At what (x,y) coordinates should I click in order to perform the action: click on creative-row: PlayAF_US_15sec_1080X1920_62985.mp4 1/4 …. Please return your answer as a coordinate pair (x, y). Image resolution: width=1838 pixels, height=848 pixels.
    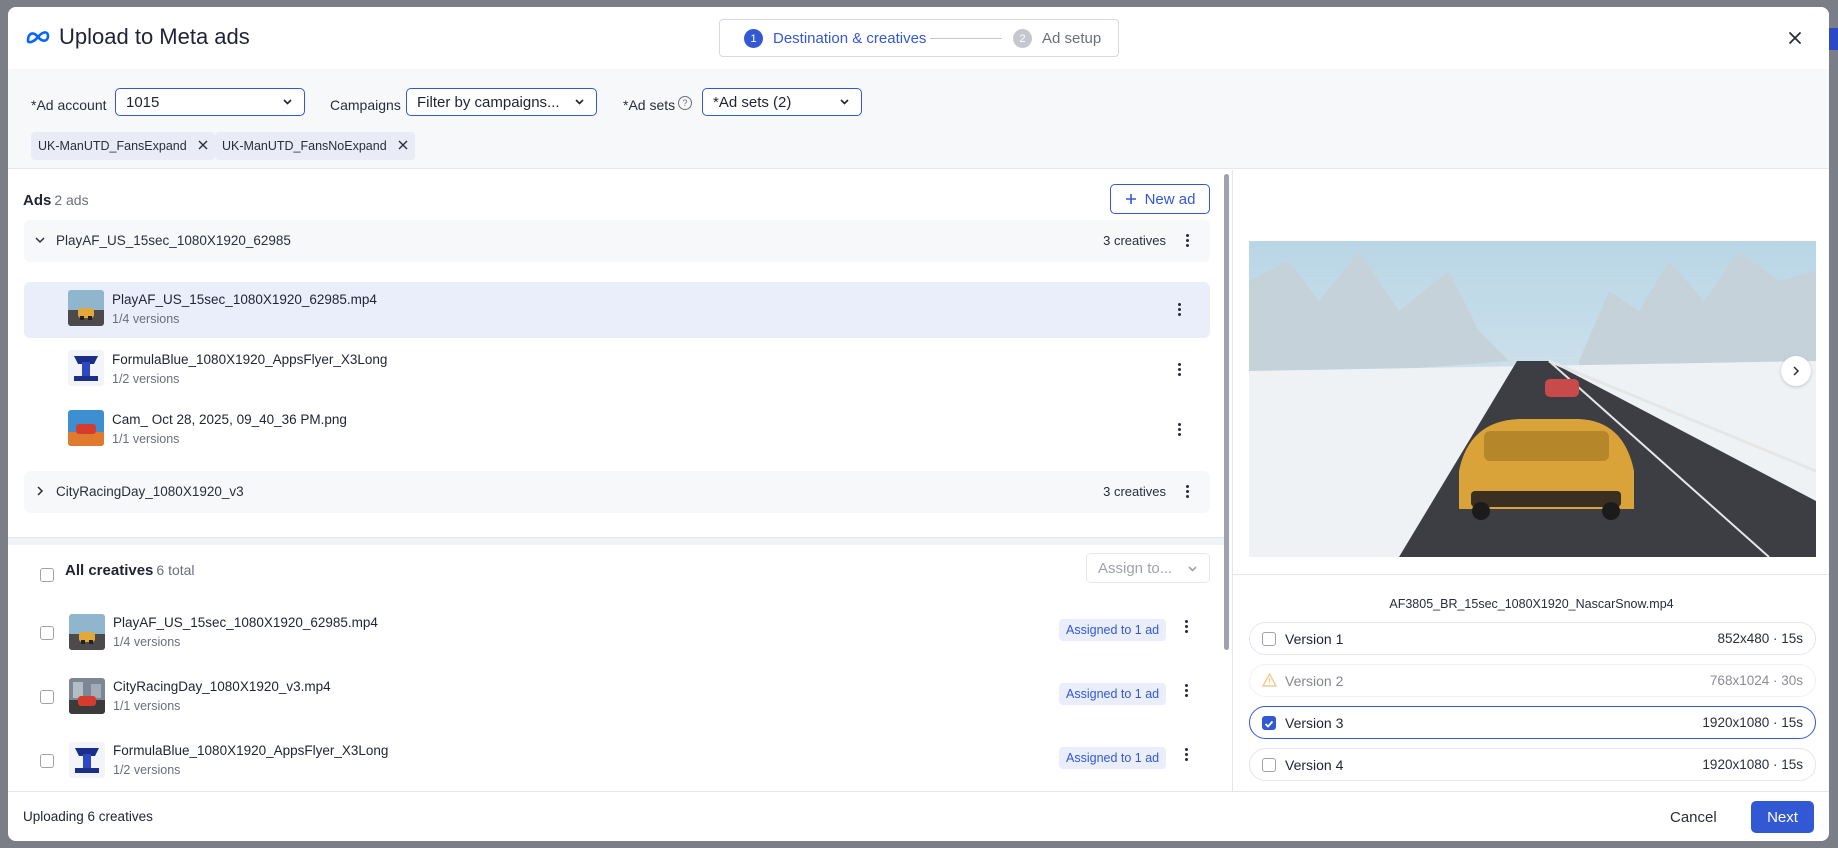
    Looking at the image, I should click on (617, 310).